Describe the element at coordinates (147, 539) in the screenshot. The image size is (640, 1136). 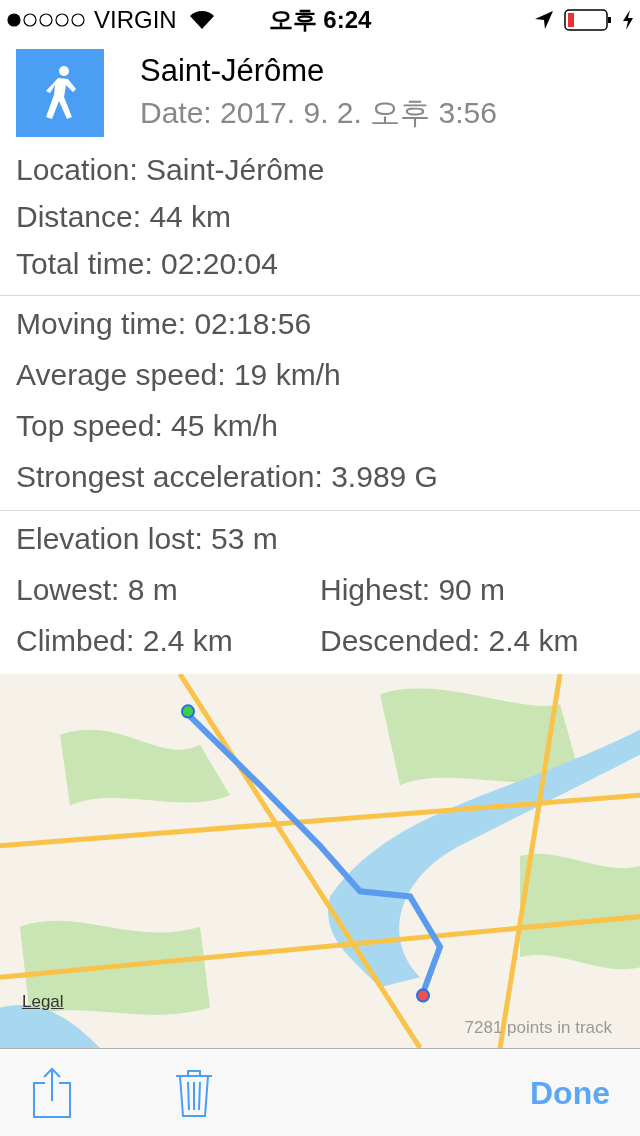
I see `stat-text: Elevation lost: 53 m` at that location.